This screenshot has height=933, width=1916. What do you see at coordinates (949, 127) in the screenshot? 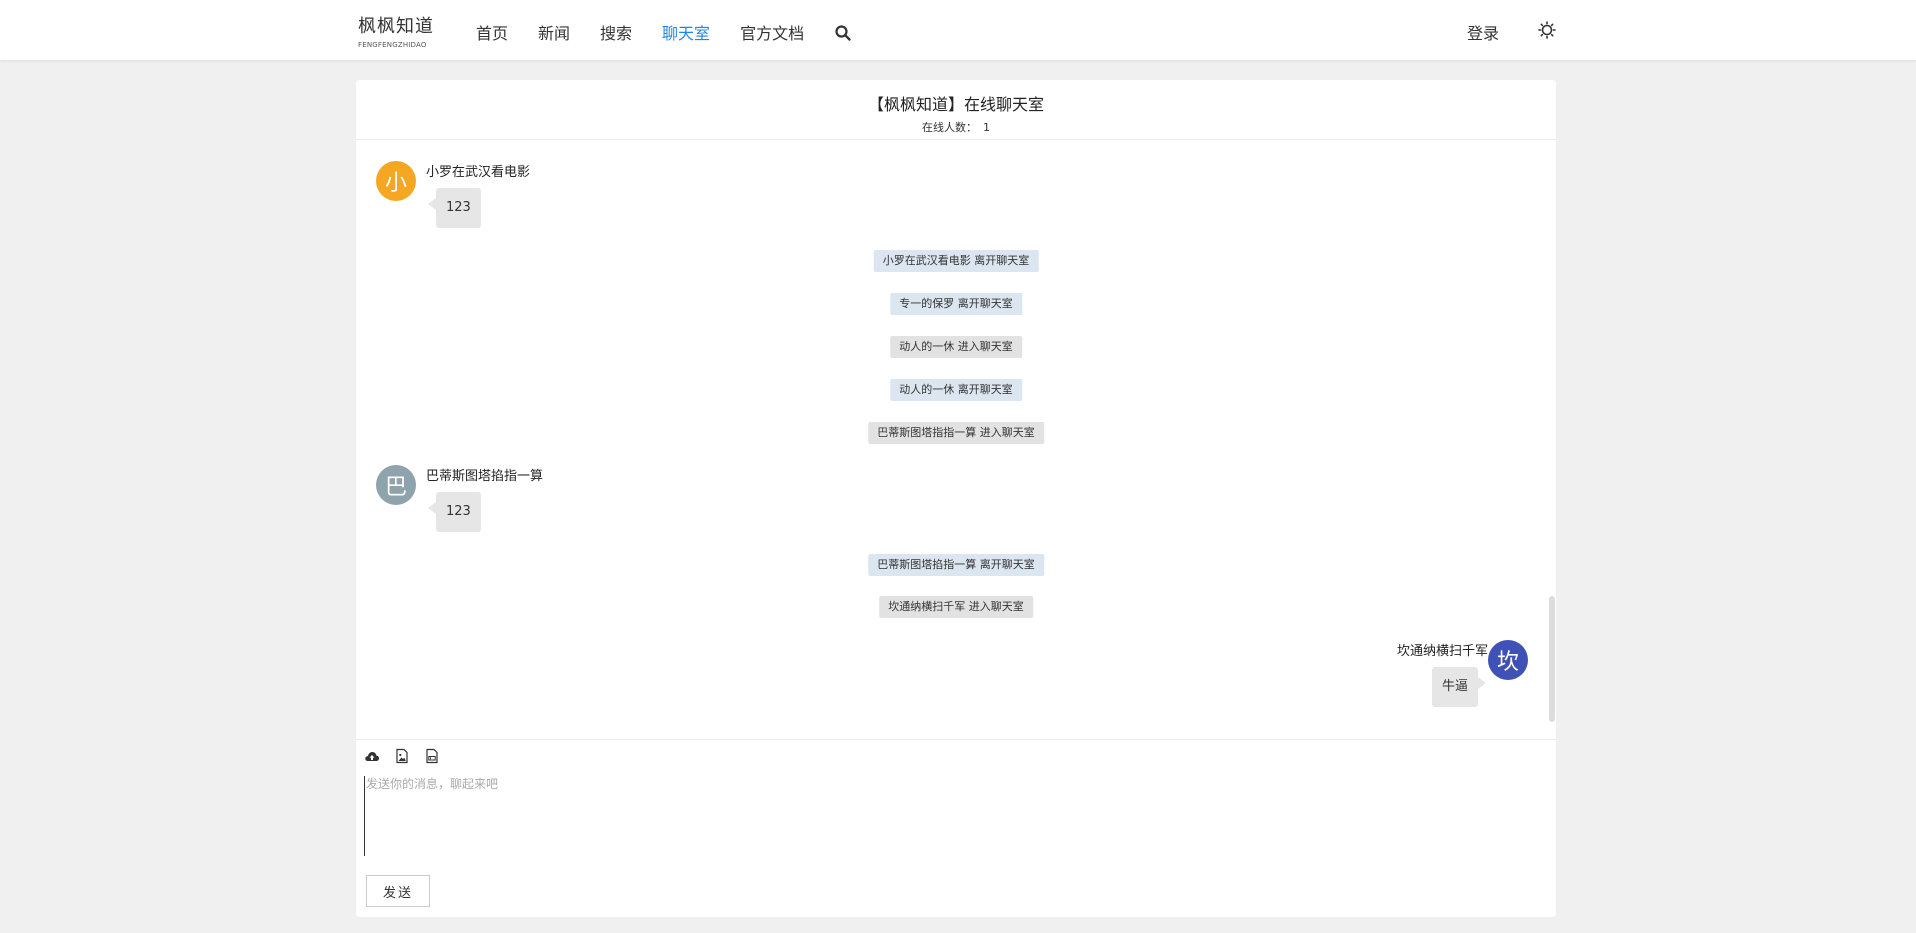
I see `online-label: 在线人数：` at bounding box center [949, 127].